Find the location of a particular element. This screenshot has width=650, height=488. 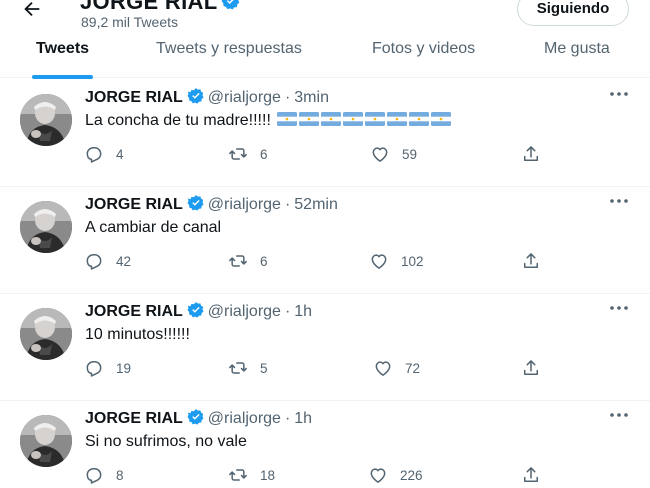

tab-me-gusta: Me gusta is located at coordinates (577, 49).